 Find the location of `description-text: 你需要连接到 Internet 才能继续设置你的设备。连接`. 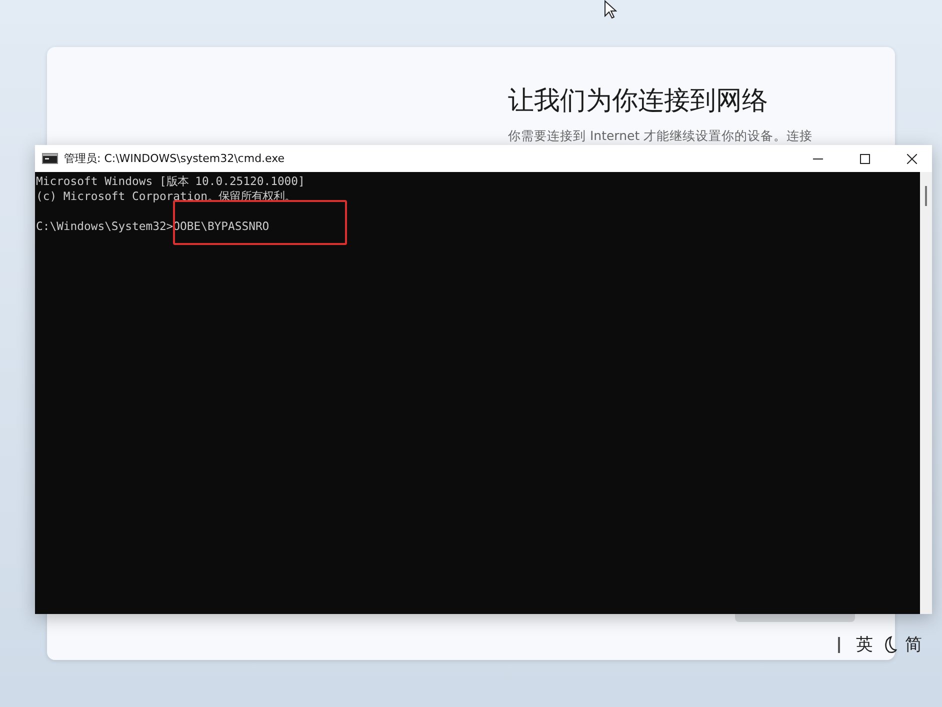

description-text: 你需要连接到 Internet 才能继续设置你的设备。连接 is located at coordinates (661, 136).